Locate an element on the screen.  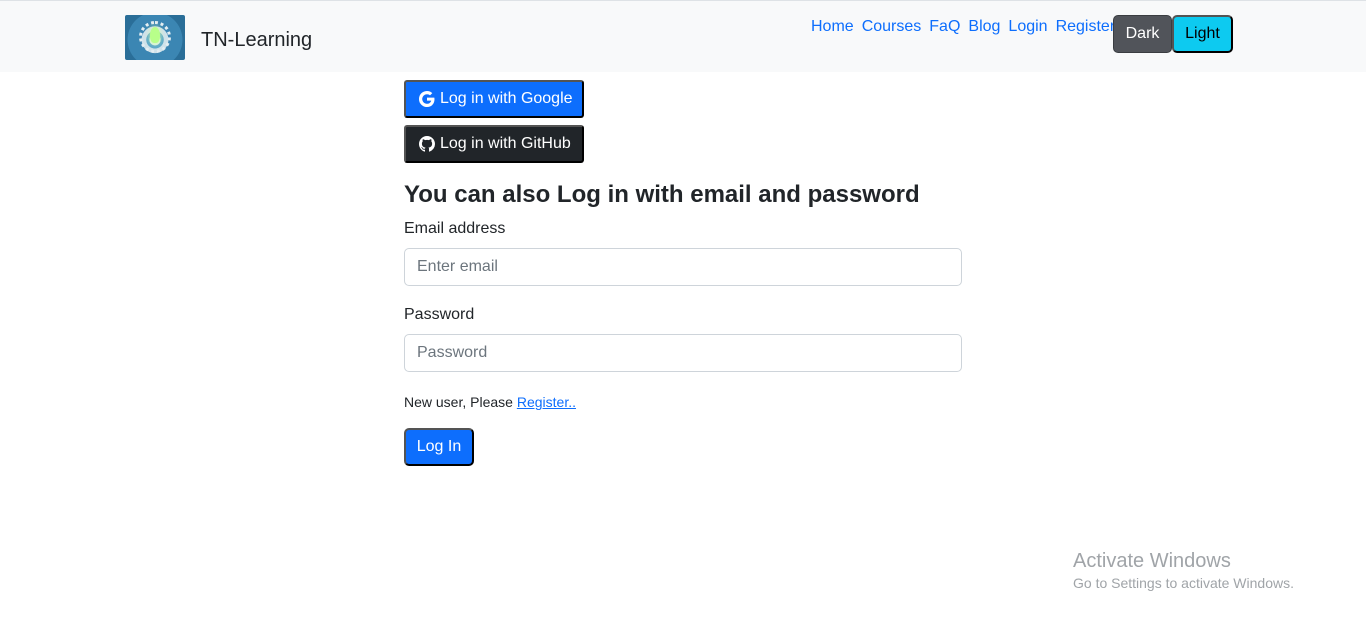
github-login-button: Log in with GitHub is located at coordinates (494, 144).